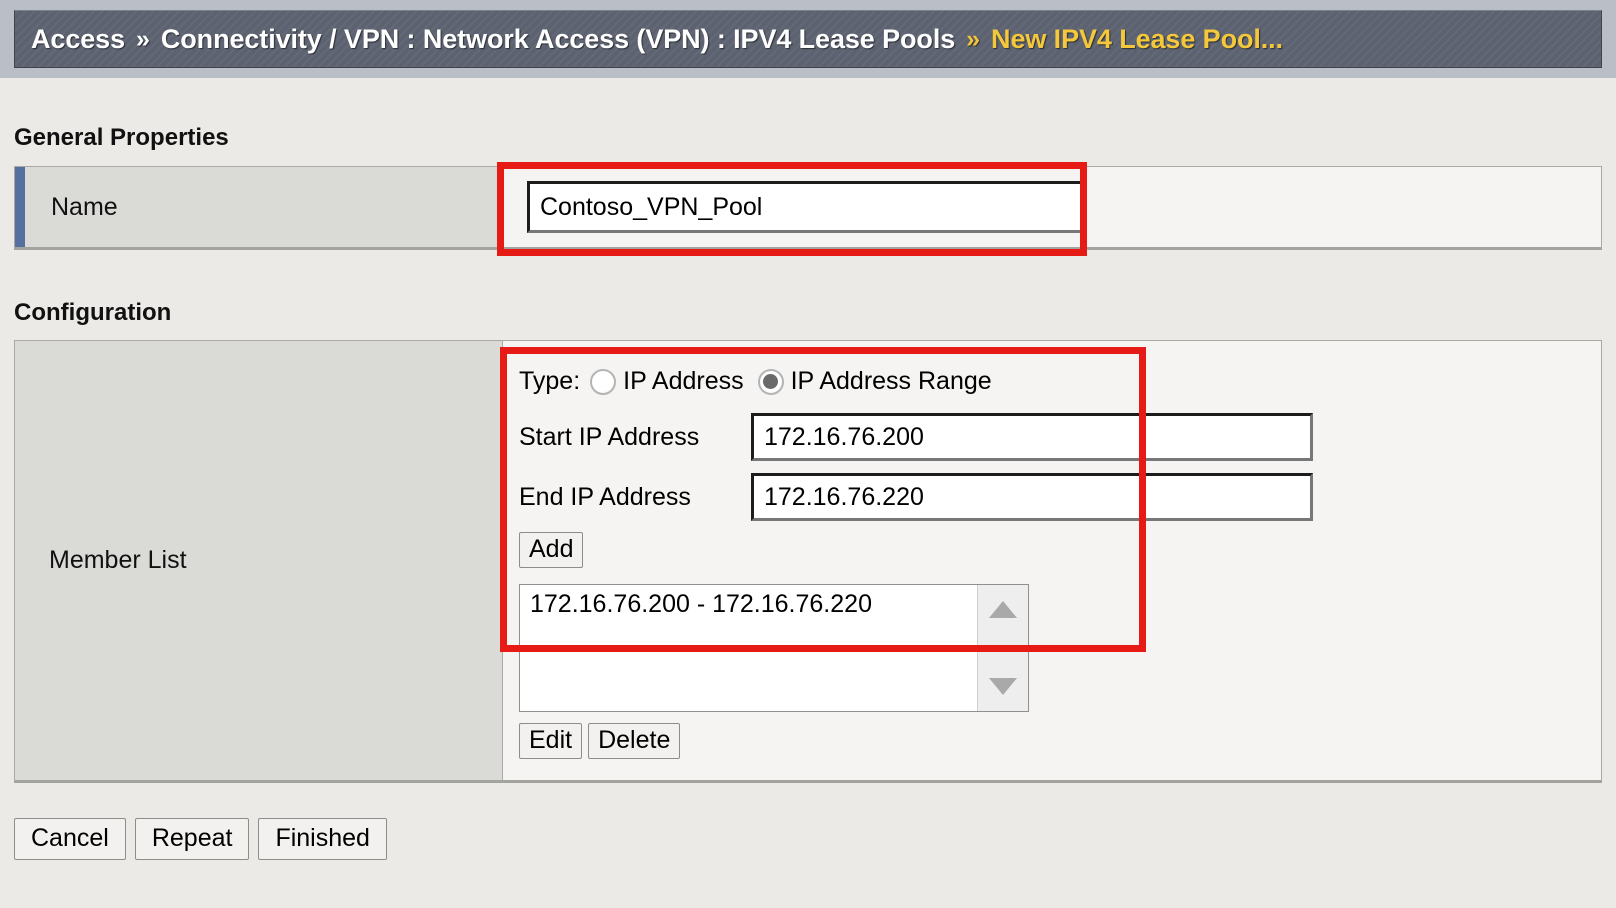 Image resolution: width=1616 pixels, height=908 pixels. Describe the element at coordinates (118, 560) in the screenshot. I see `member-list-label: Member List` at that location.